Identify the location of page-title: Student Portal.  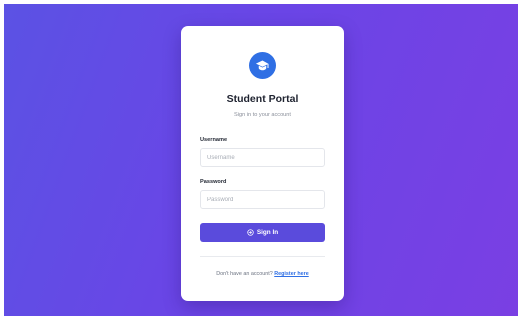
(262, 99).